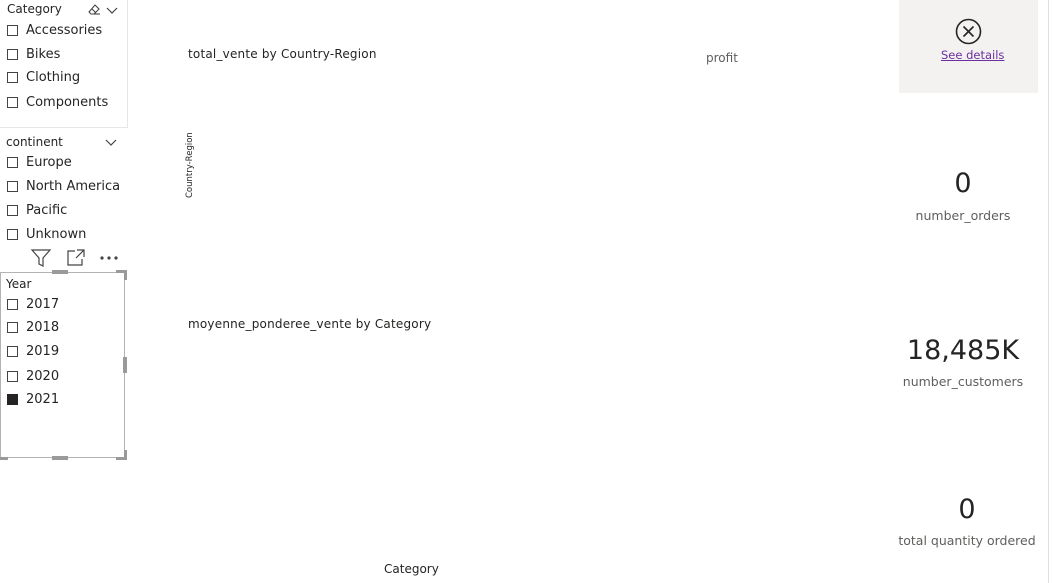 Image resolution: width=1052 pixels, height=583 pixels. I want to click on resize-handle-bottom, so click(60, 458).